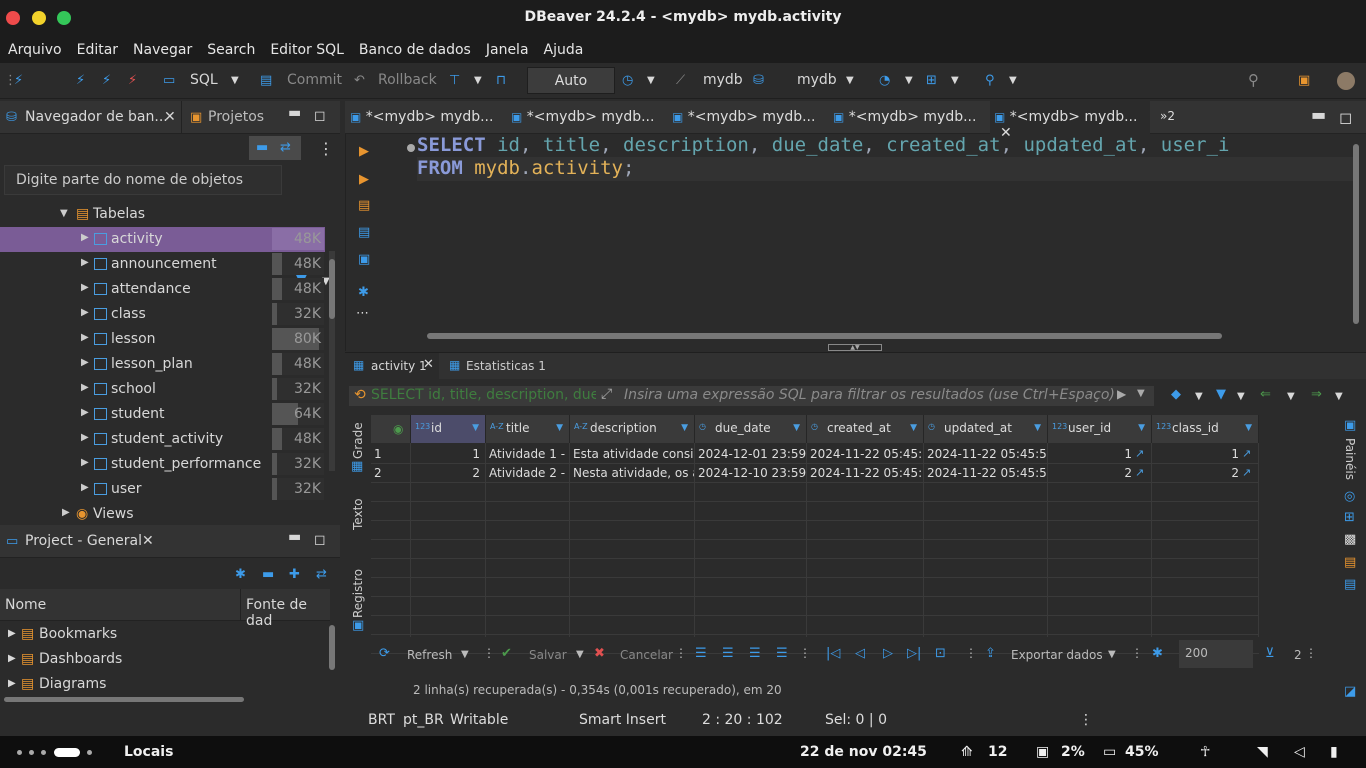 The height and width of the screenshot is (768, 1366). I want to click on tab-panels: Painéis, so click(1350, 460).